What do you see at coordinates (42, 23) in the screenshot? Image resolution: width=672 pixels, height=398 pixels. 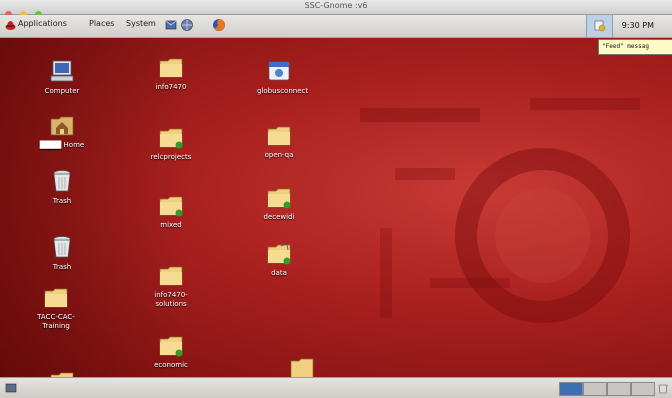 I see `menu-applications: Applications` at bounding box center [42, 23].